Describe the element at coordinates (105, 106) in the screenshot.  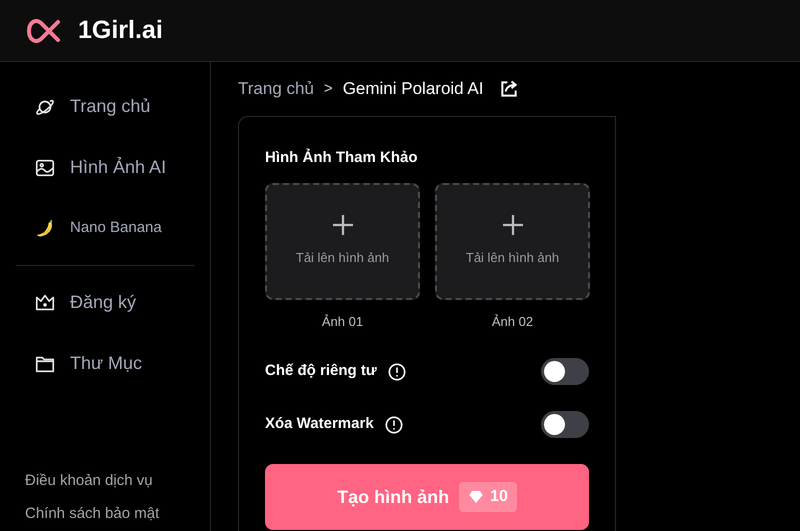
I see `sidebar-item: Trang chủ` at that location.